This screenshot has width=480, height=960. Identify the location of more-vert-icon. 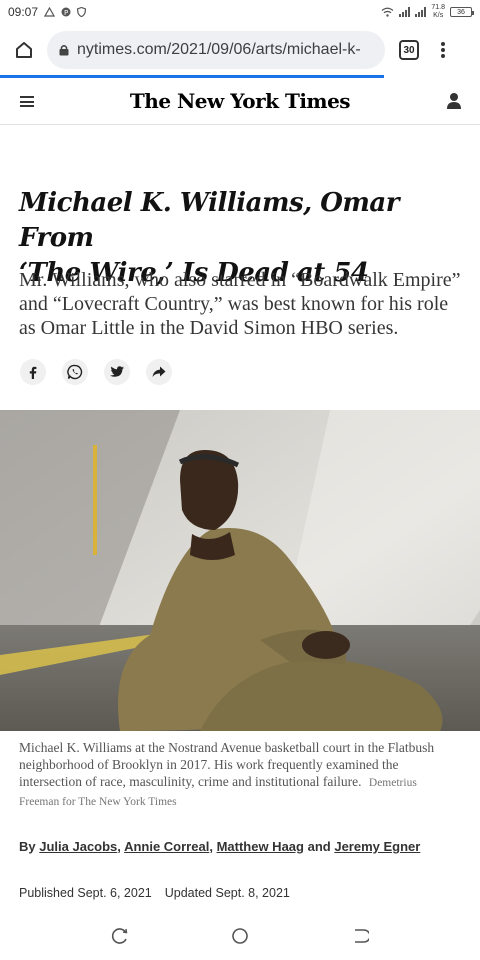
(443, 50).